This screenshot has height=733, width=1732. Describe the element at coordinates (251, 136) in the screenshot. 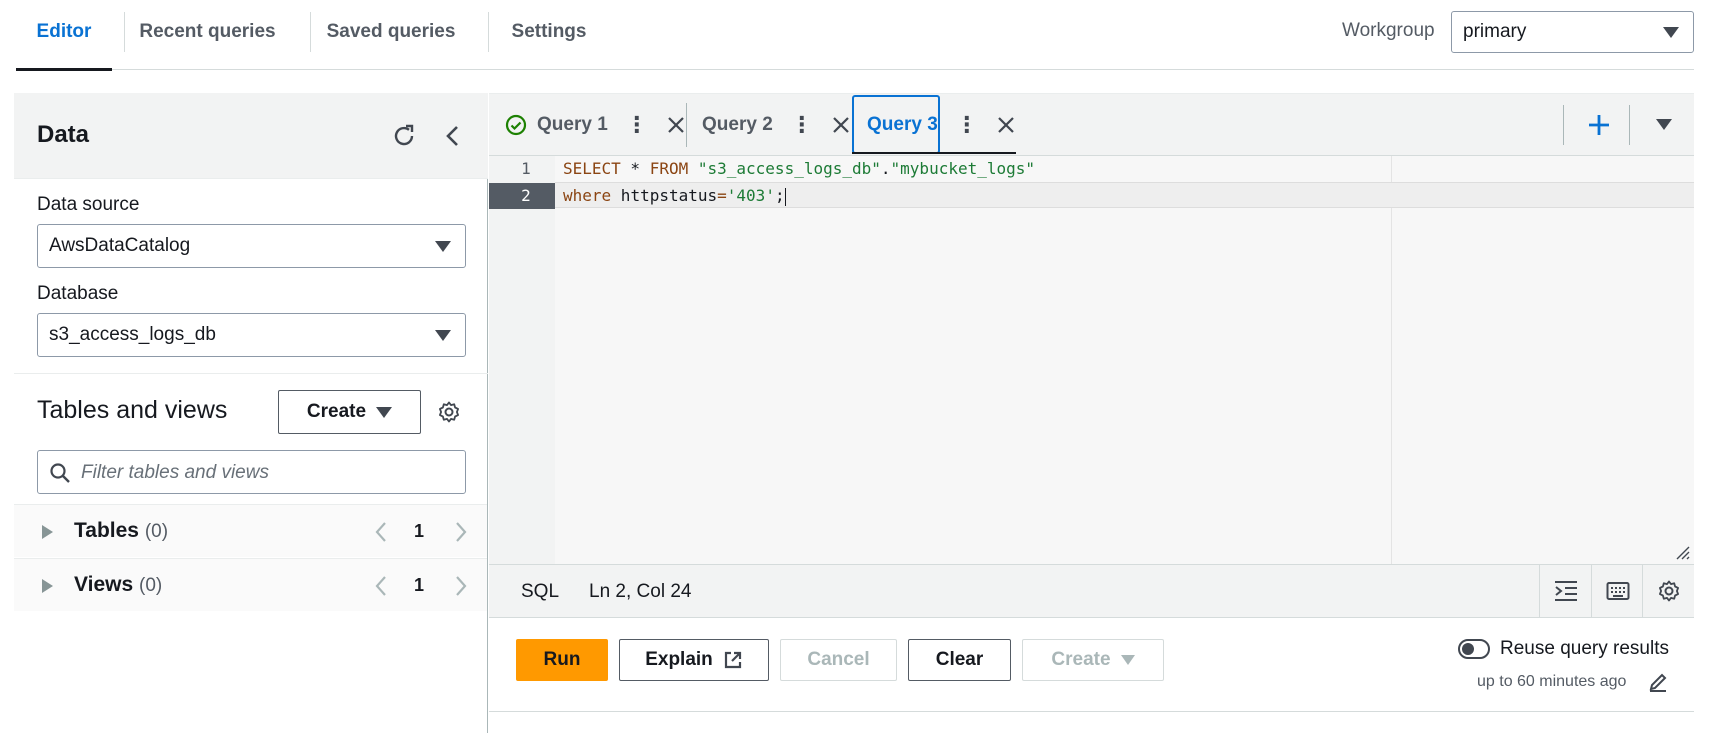

I see `data-panel-header: Data` at that location.